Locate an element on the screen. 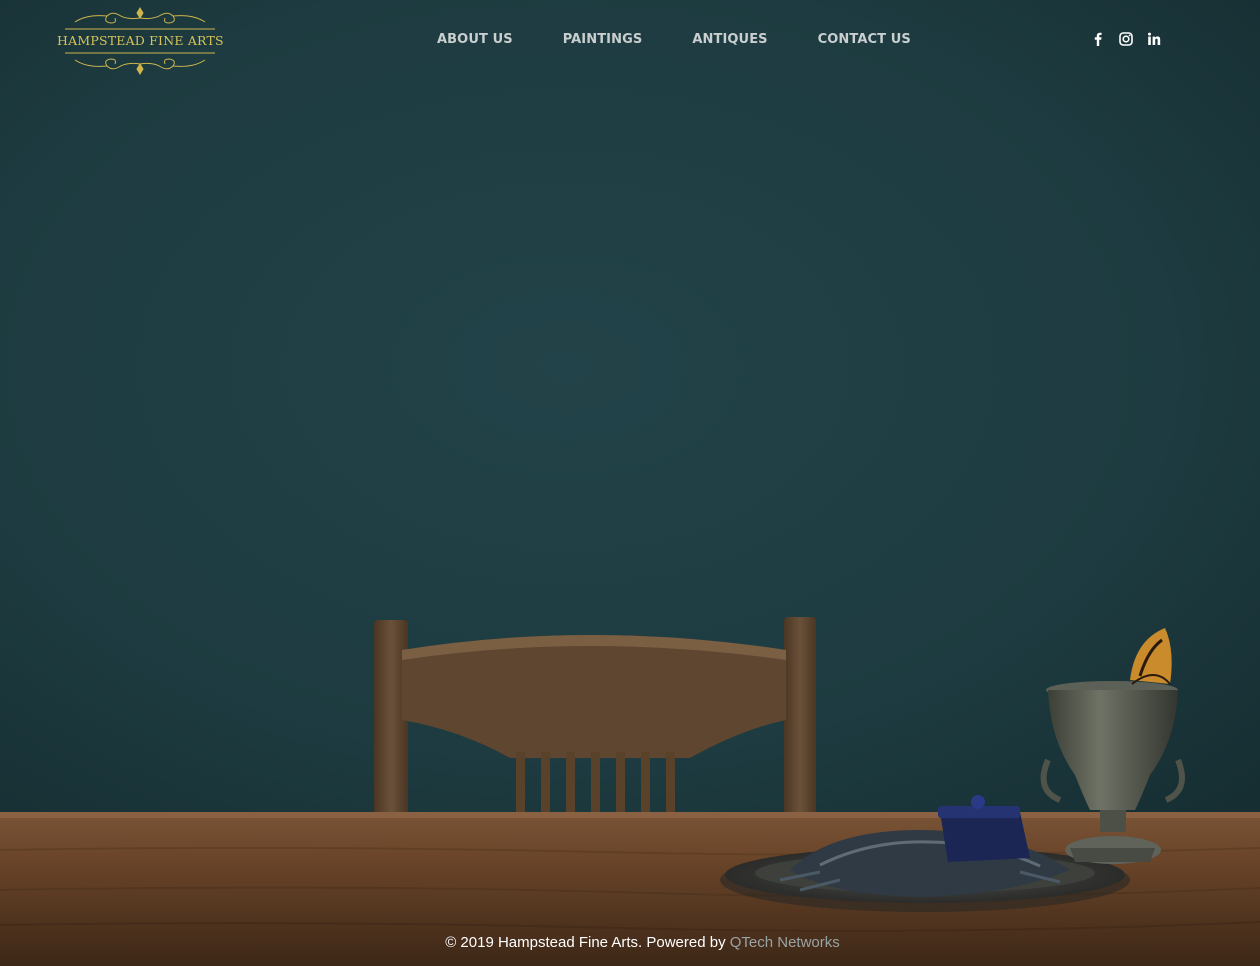  linkedin-icon is located at coordinates (1154, 39).